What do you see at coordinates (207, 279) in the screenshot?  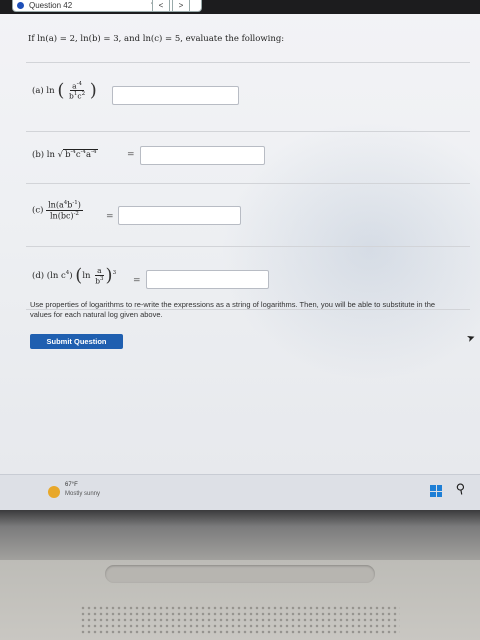 I see `answer-d-input` at bounding box center [207, 279].